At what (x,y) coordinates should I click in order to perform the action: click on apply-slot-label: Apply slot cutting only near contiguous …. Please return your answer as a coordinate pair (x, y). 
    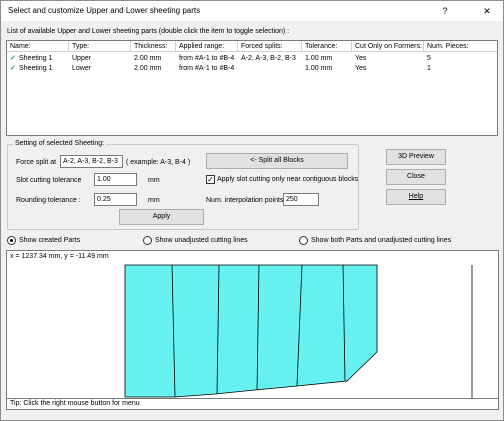
    Looking at the image, I should click on (288, 179).